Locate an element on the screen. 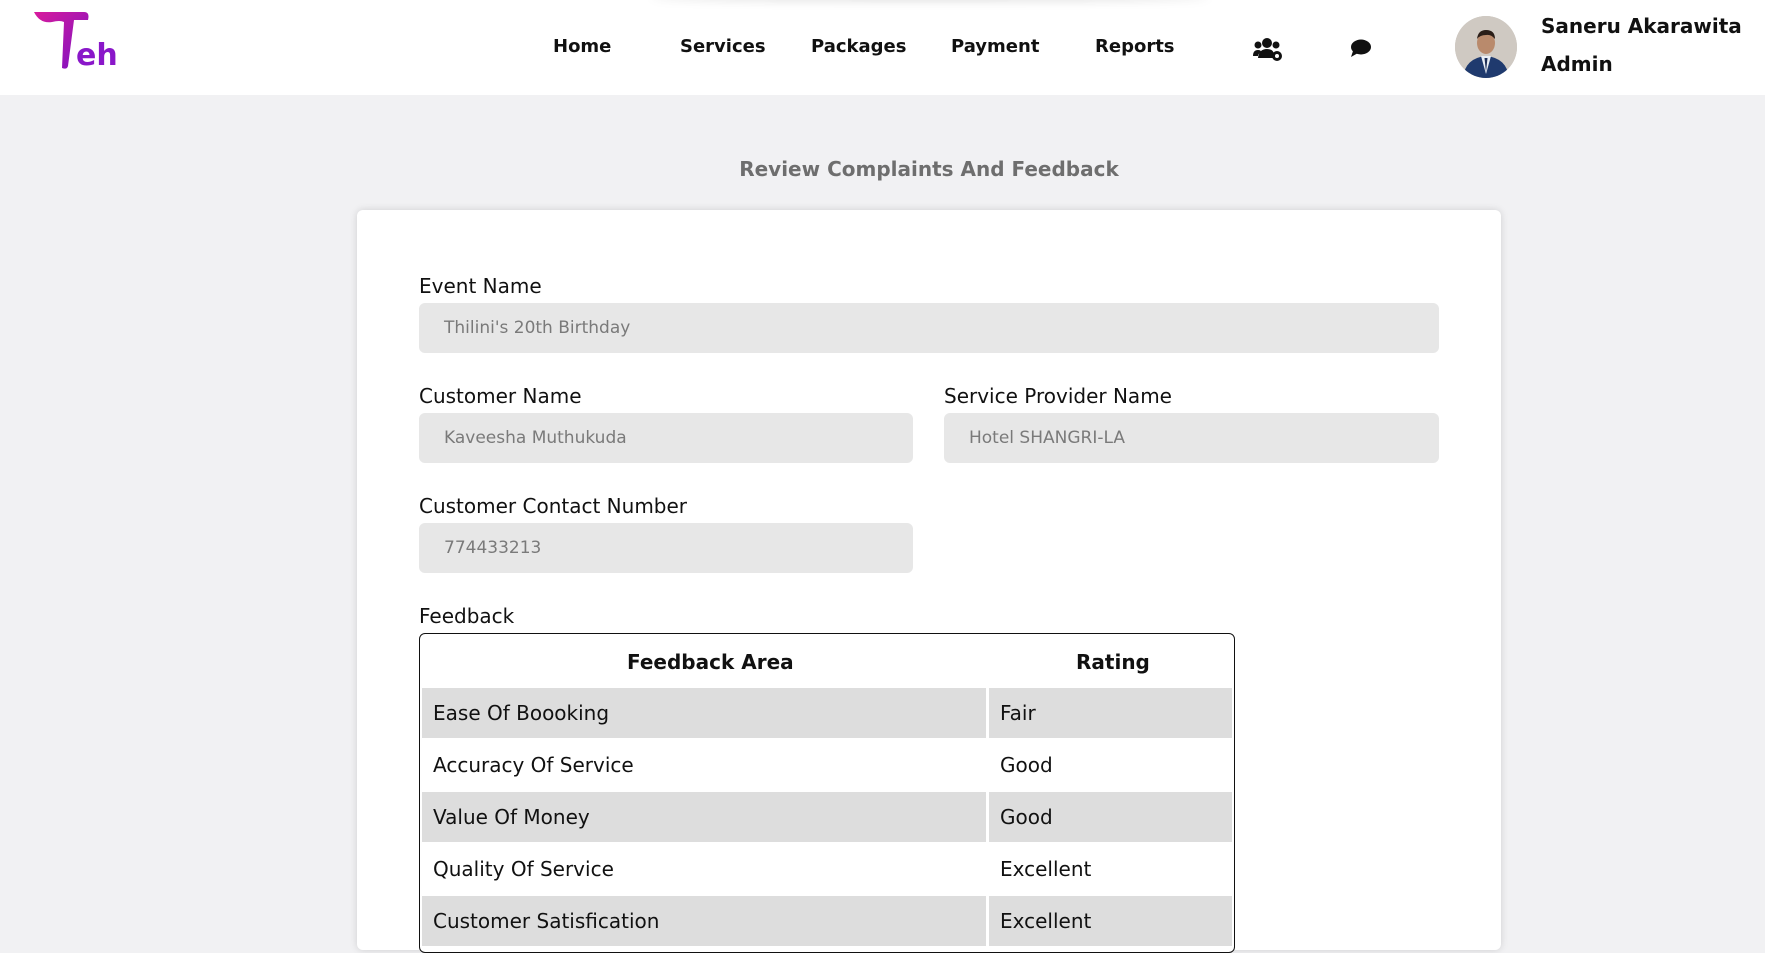  nav-services: Services is located at coordinates (723, 46).